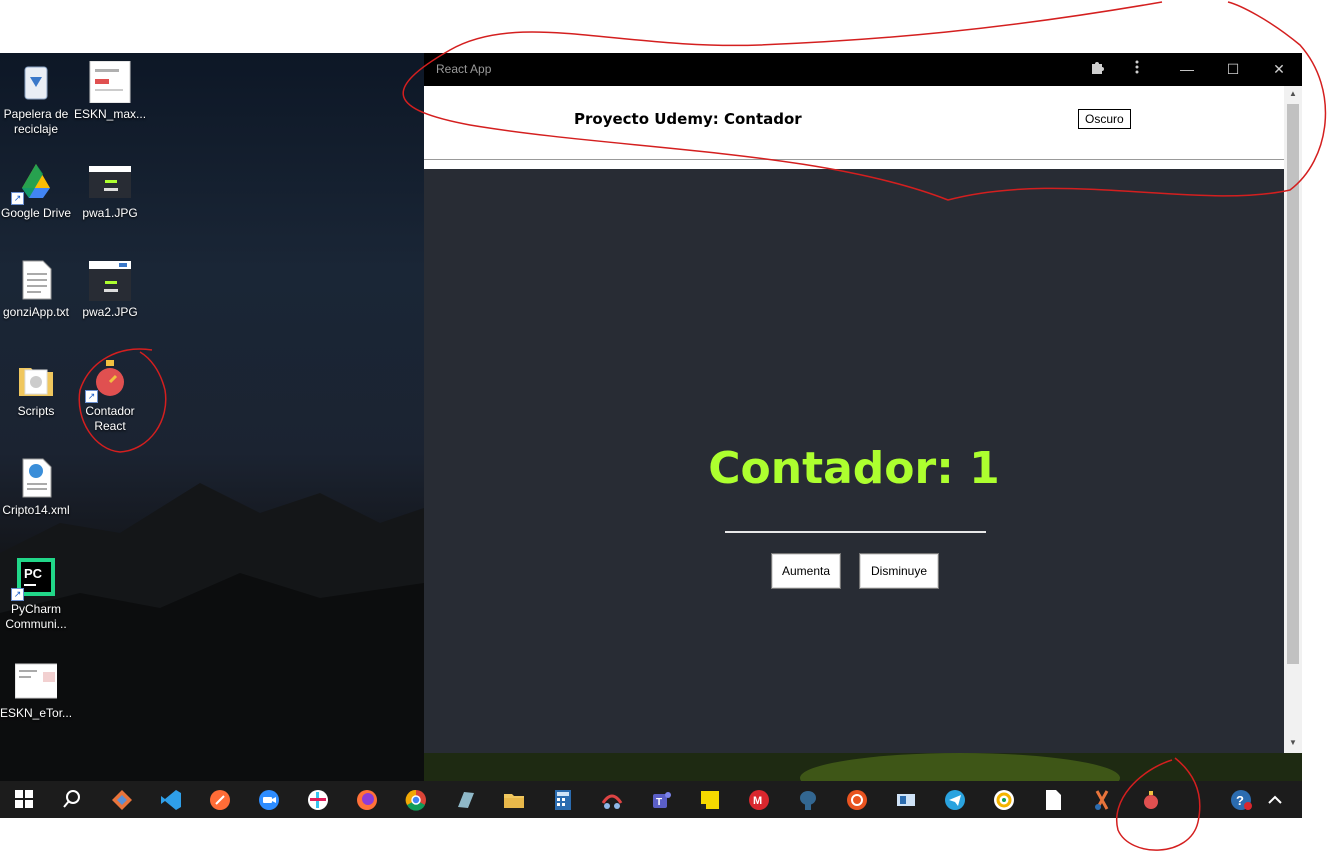 The image size is (1329, 852). What do you see at coordinates (1151, 800) in the screenshot?
I see `contador-react-taskbar-icon` at bounding box center [1151, 800].